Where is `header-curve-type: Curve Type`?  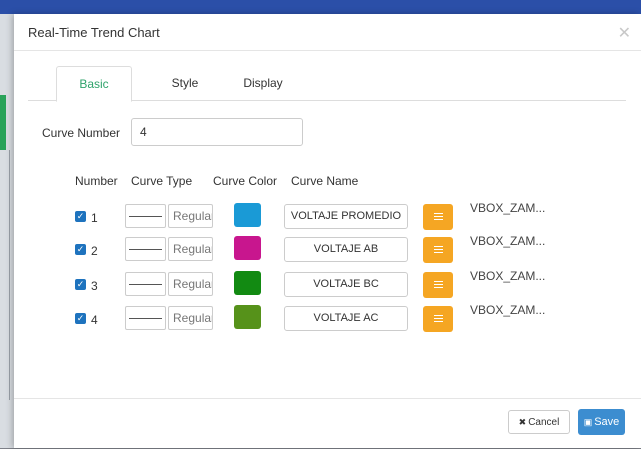 header-curve-type: Curve Type is located at coordinates (162, 181).